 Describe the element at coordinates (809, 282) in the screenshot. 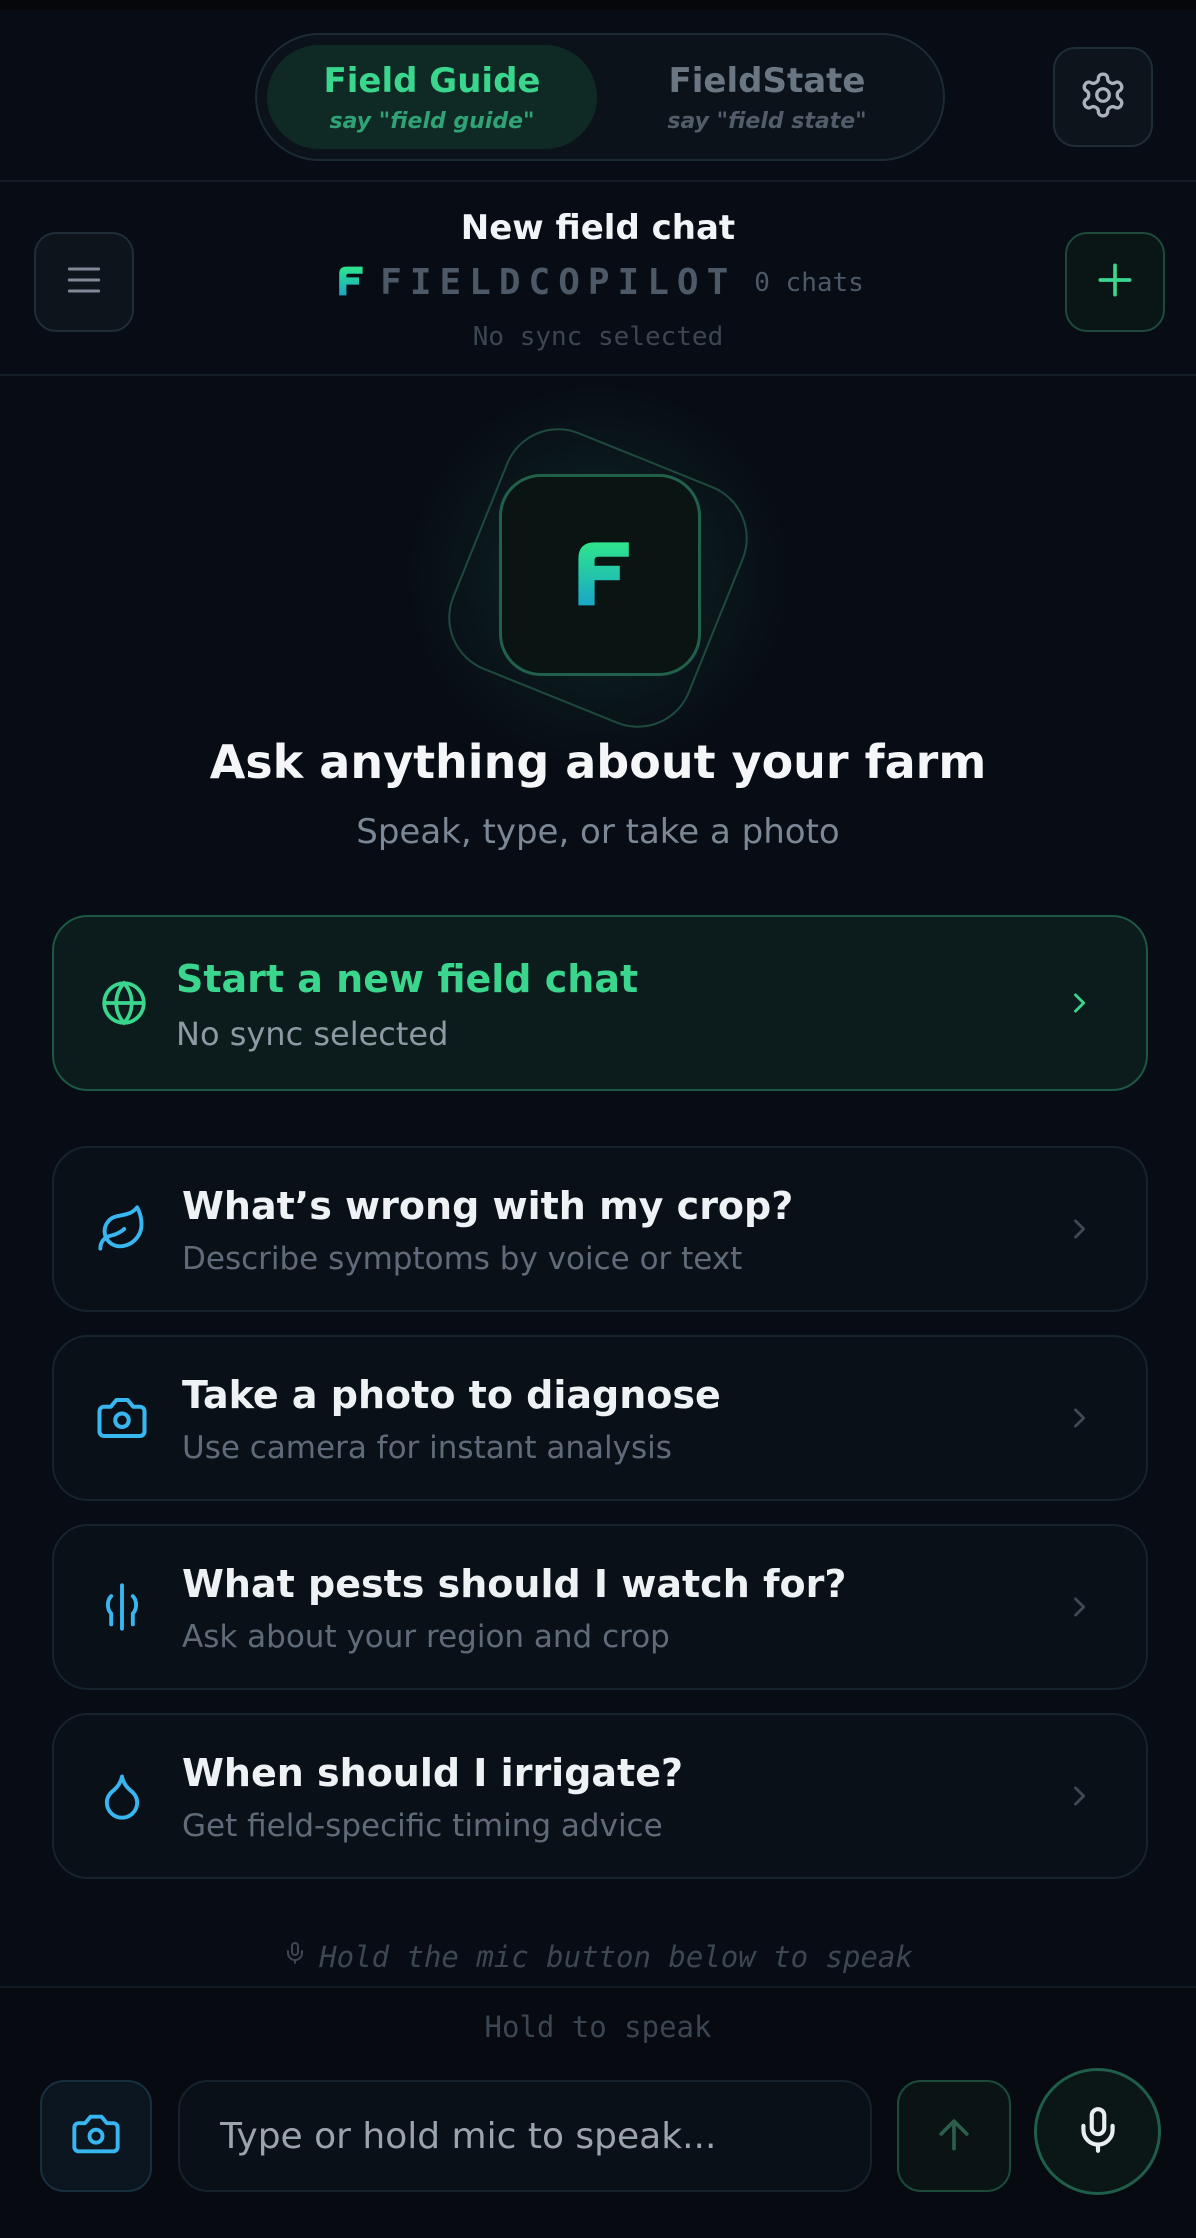

I see `chat-count: 0 chats` at that location.